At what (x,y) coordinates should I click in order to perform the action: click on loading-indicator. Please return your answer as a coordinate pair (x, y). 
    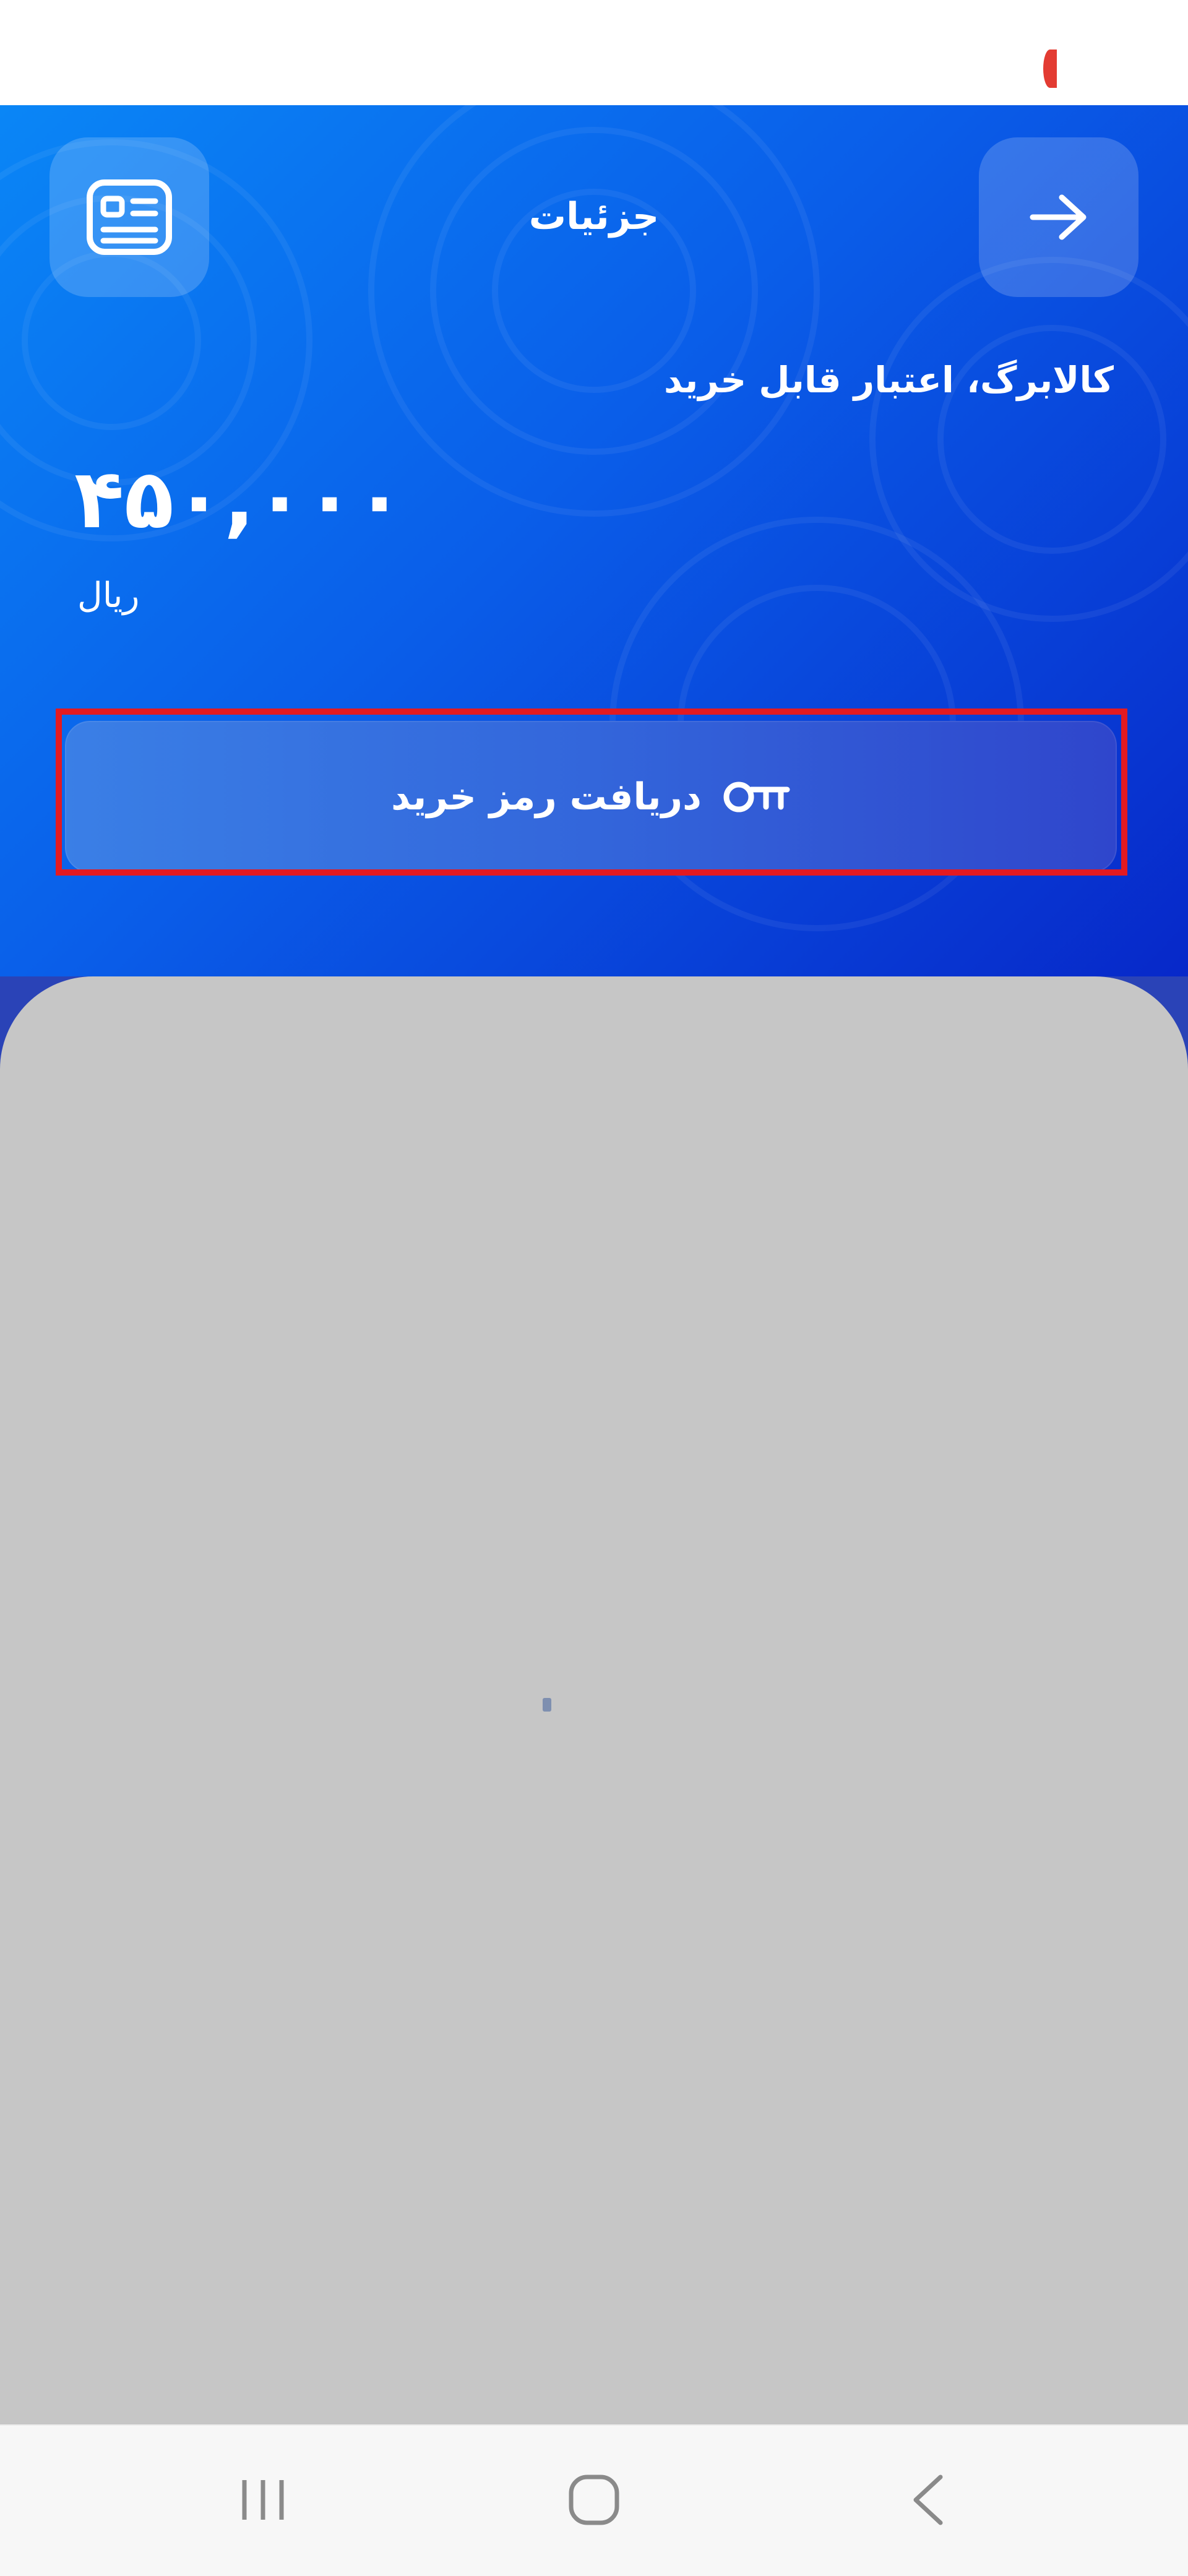
    Looking at the image, I should click on (547, 1705).